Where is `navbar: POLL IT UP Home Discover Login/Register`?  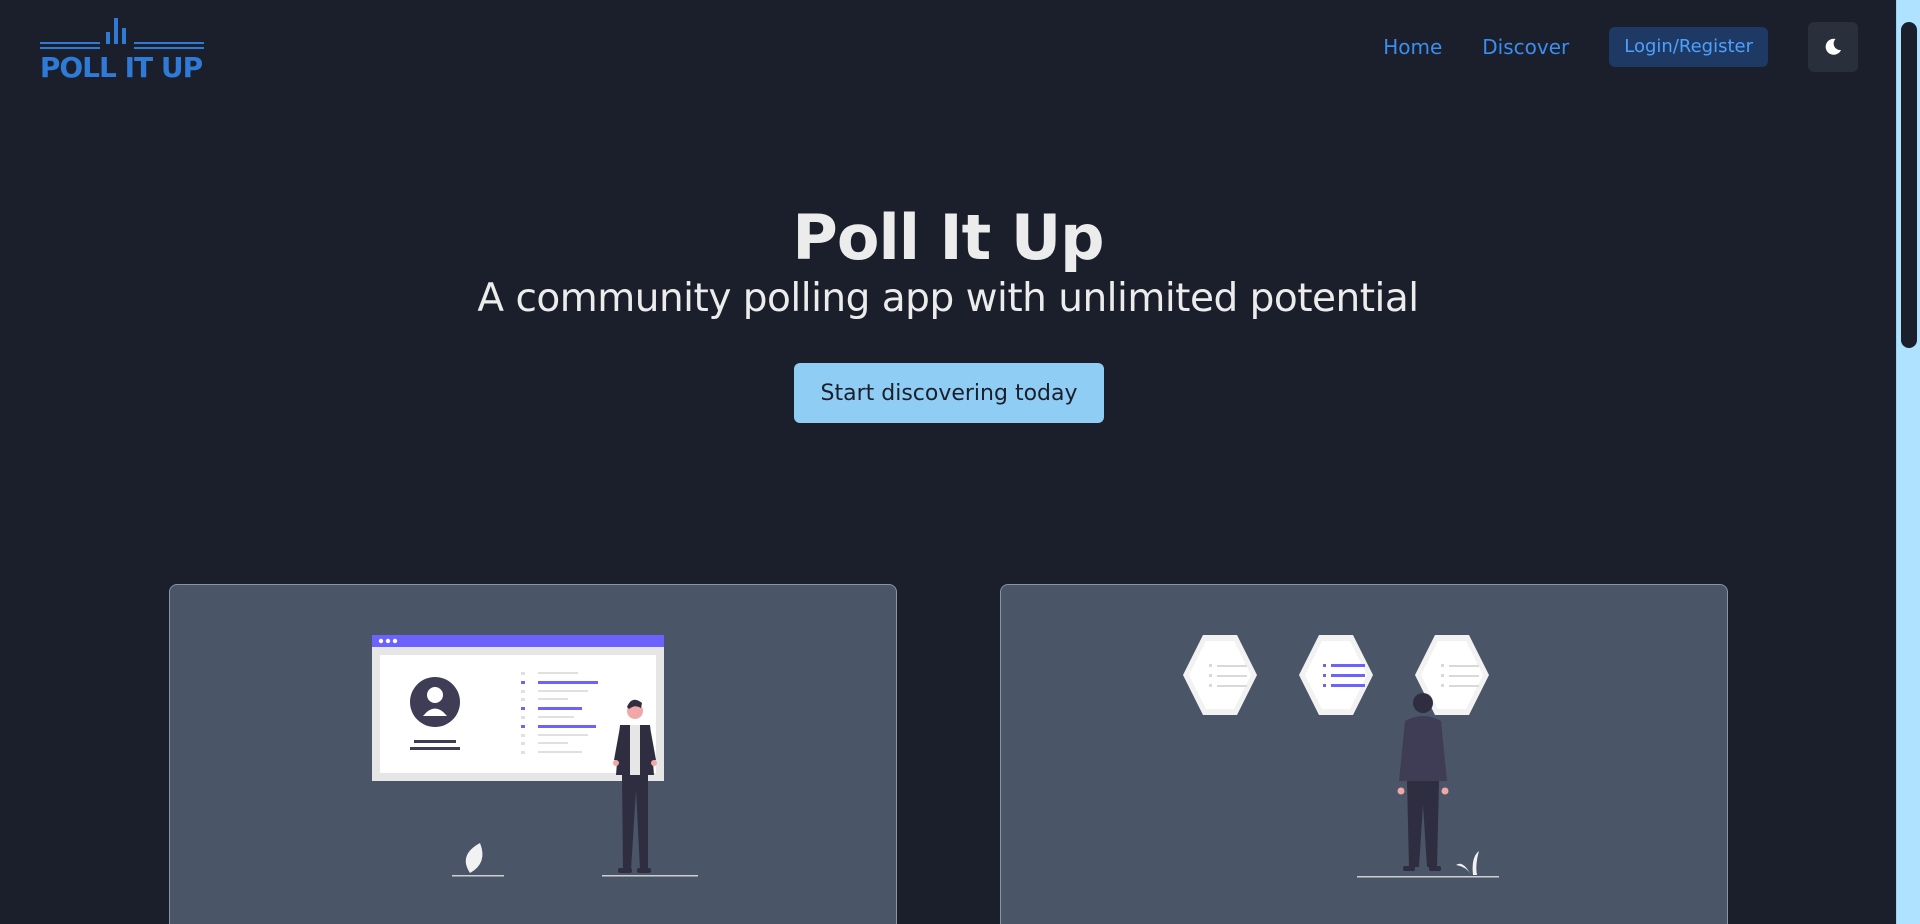 navbar: POLL IT UP Home Discover Login/Register is located at coordinates (948, 48).